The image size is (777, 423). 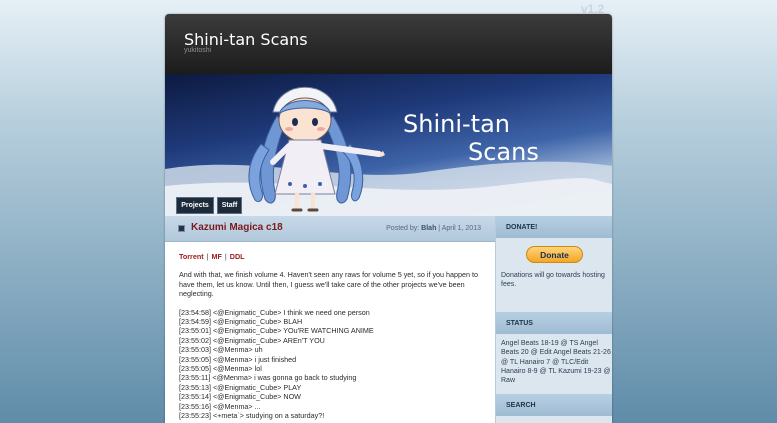 I want to click on post-author: Blah, so click(x=428, y=228).